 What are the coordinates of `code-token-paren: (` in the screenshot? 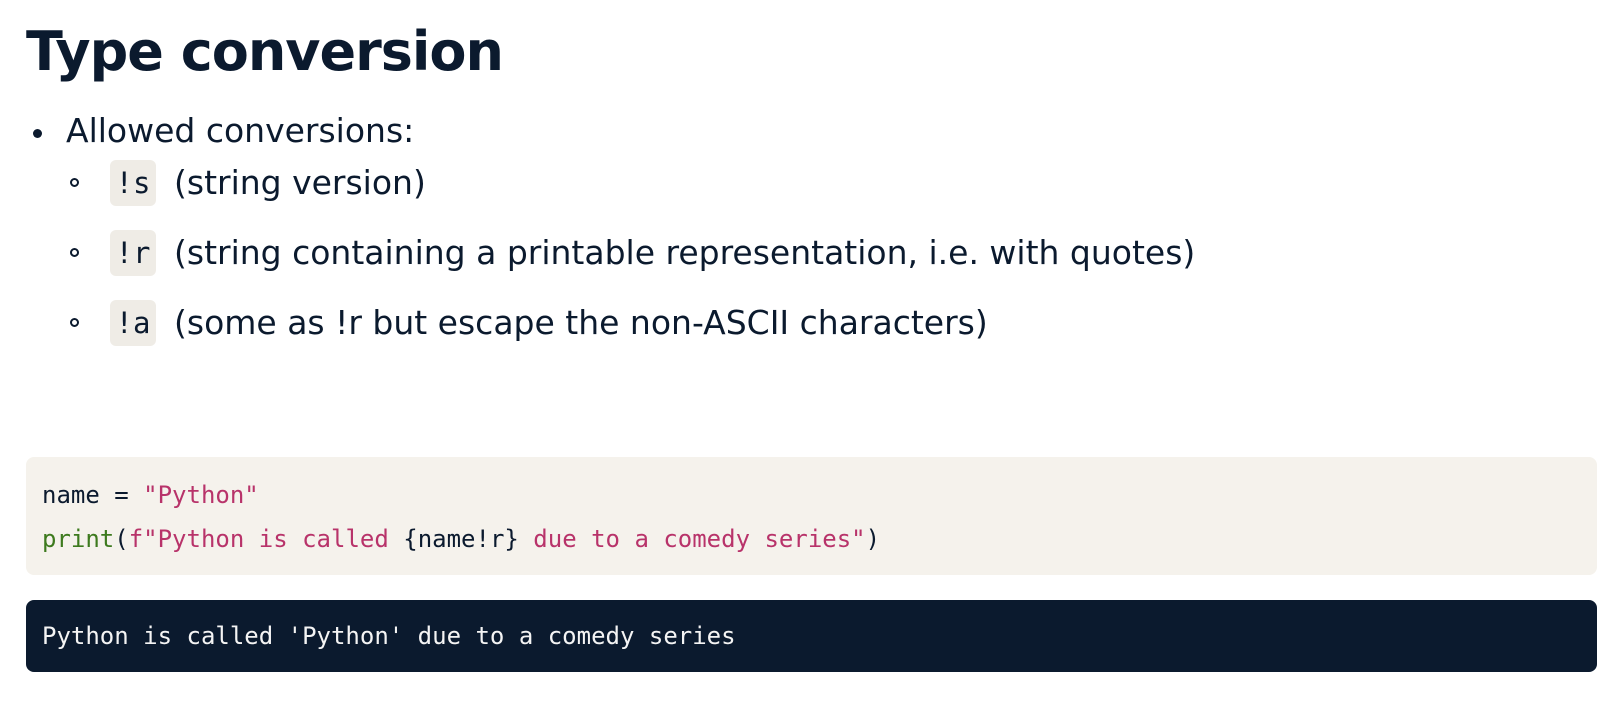 It's located at (121, 539).